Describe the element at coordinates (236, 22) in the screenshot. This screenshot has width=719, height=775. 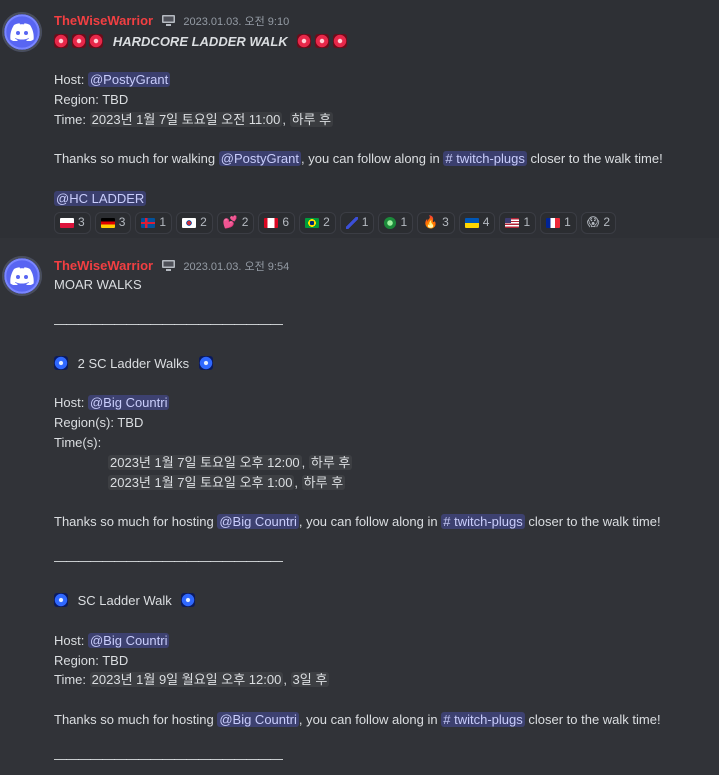
I see `timestamp: 2023.01.03. 오전 9:10` at that location.